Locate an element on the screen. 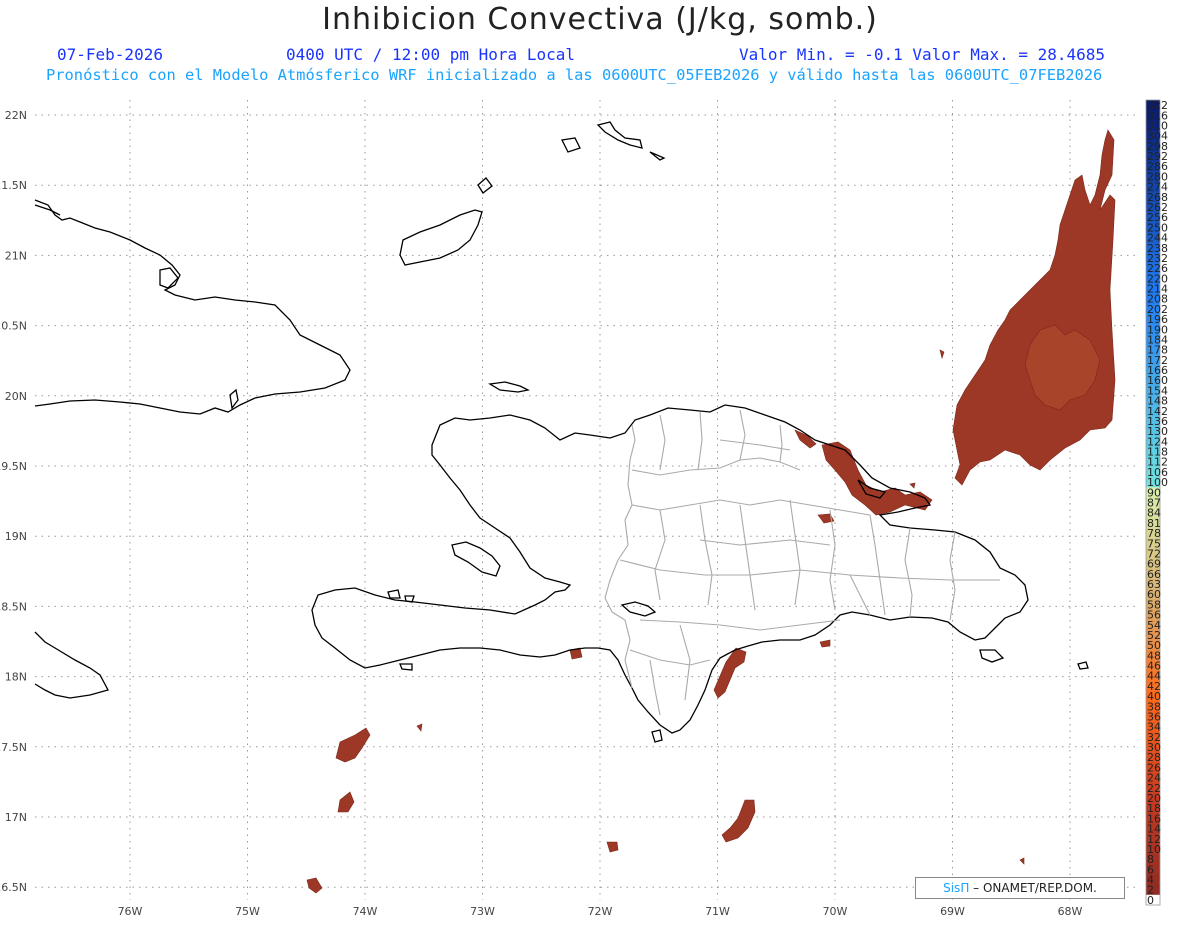  lon-tick-label: 71W is located at coordinates (717, 911).